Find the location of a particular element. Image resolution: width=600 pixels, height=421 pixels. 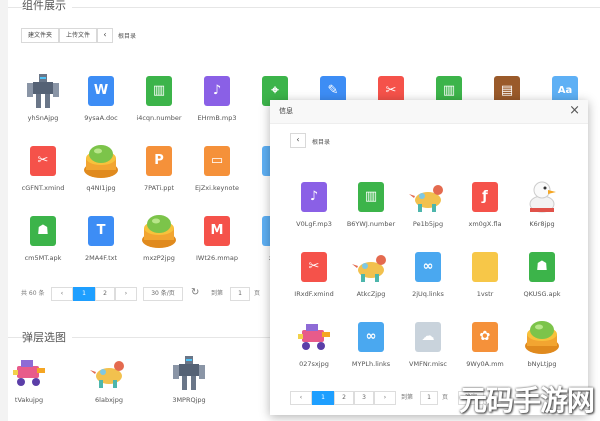

dialog-breadcrumb-root: 根目录 is located at coordinates (321, 141).